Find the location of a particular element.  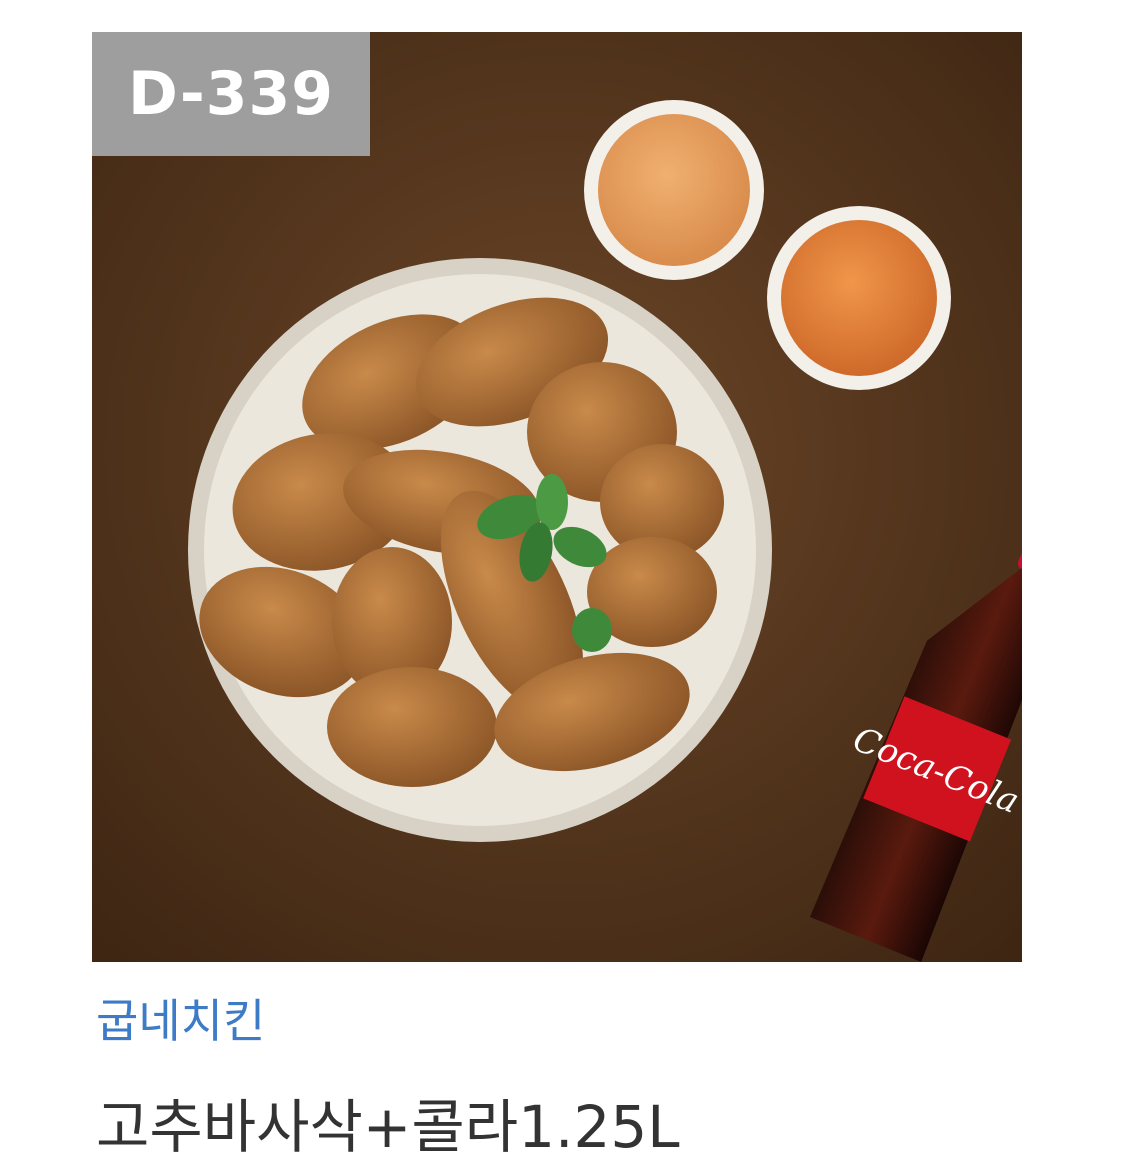

product-name: 고추바사삭+콜라1.25L is located at coordinates (388, 1122).